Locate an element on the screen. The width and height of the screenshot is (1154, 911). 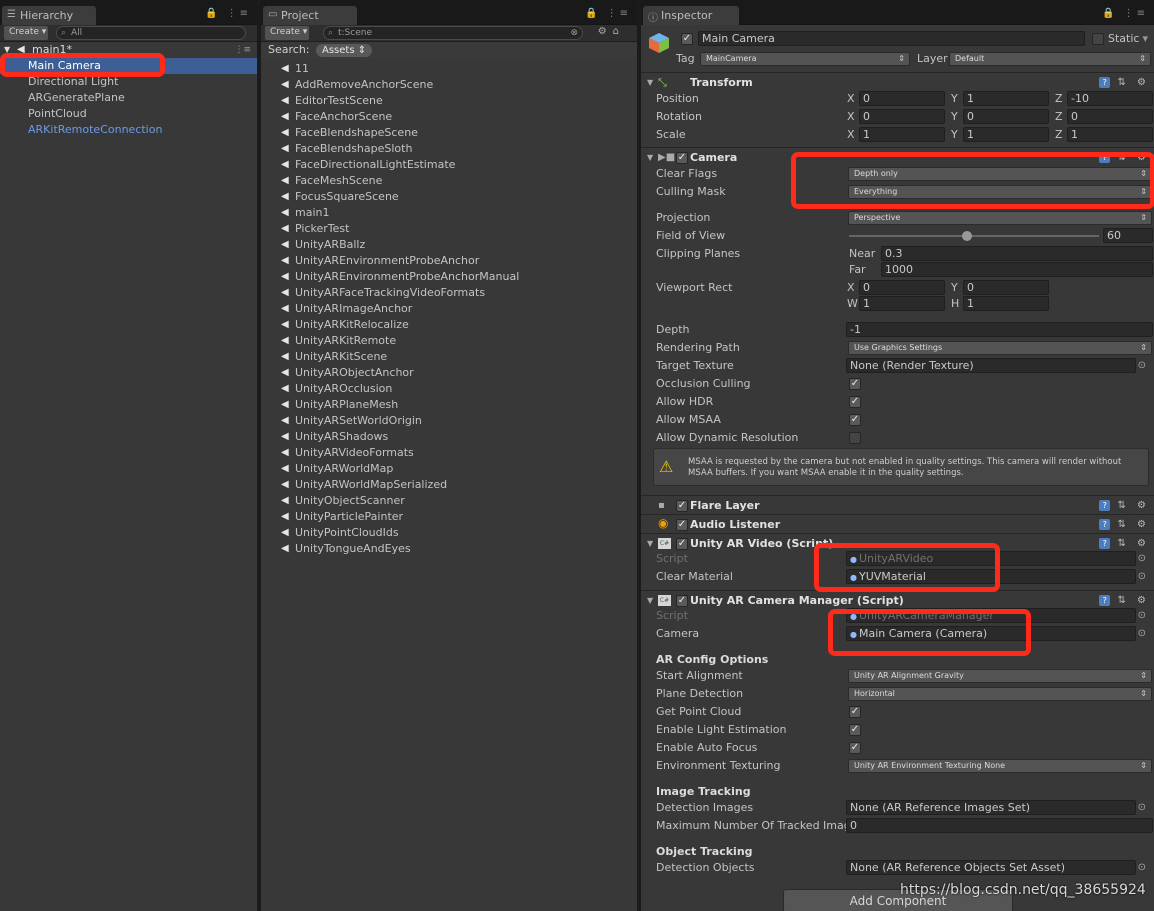
auto-focus-checkbox: ✓ is located at coordinates (855, 748).